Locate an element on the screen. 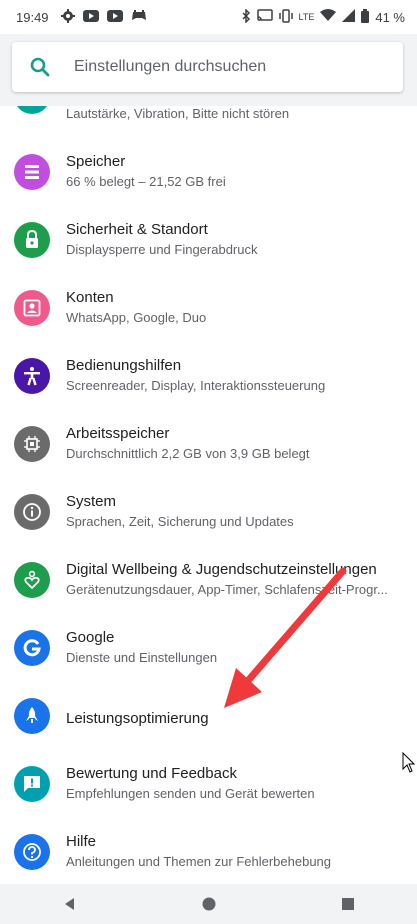 This screenshot has height=924, width=417. search-placeholder: Einstellungen durchsuchen is located at coordinates (170, 66).